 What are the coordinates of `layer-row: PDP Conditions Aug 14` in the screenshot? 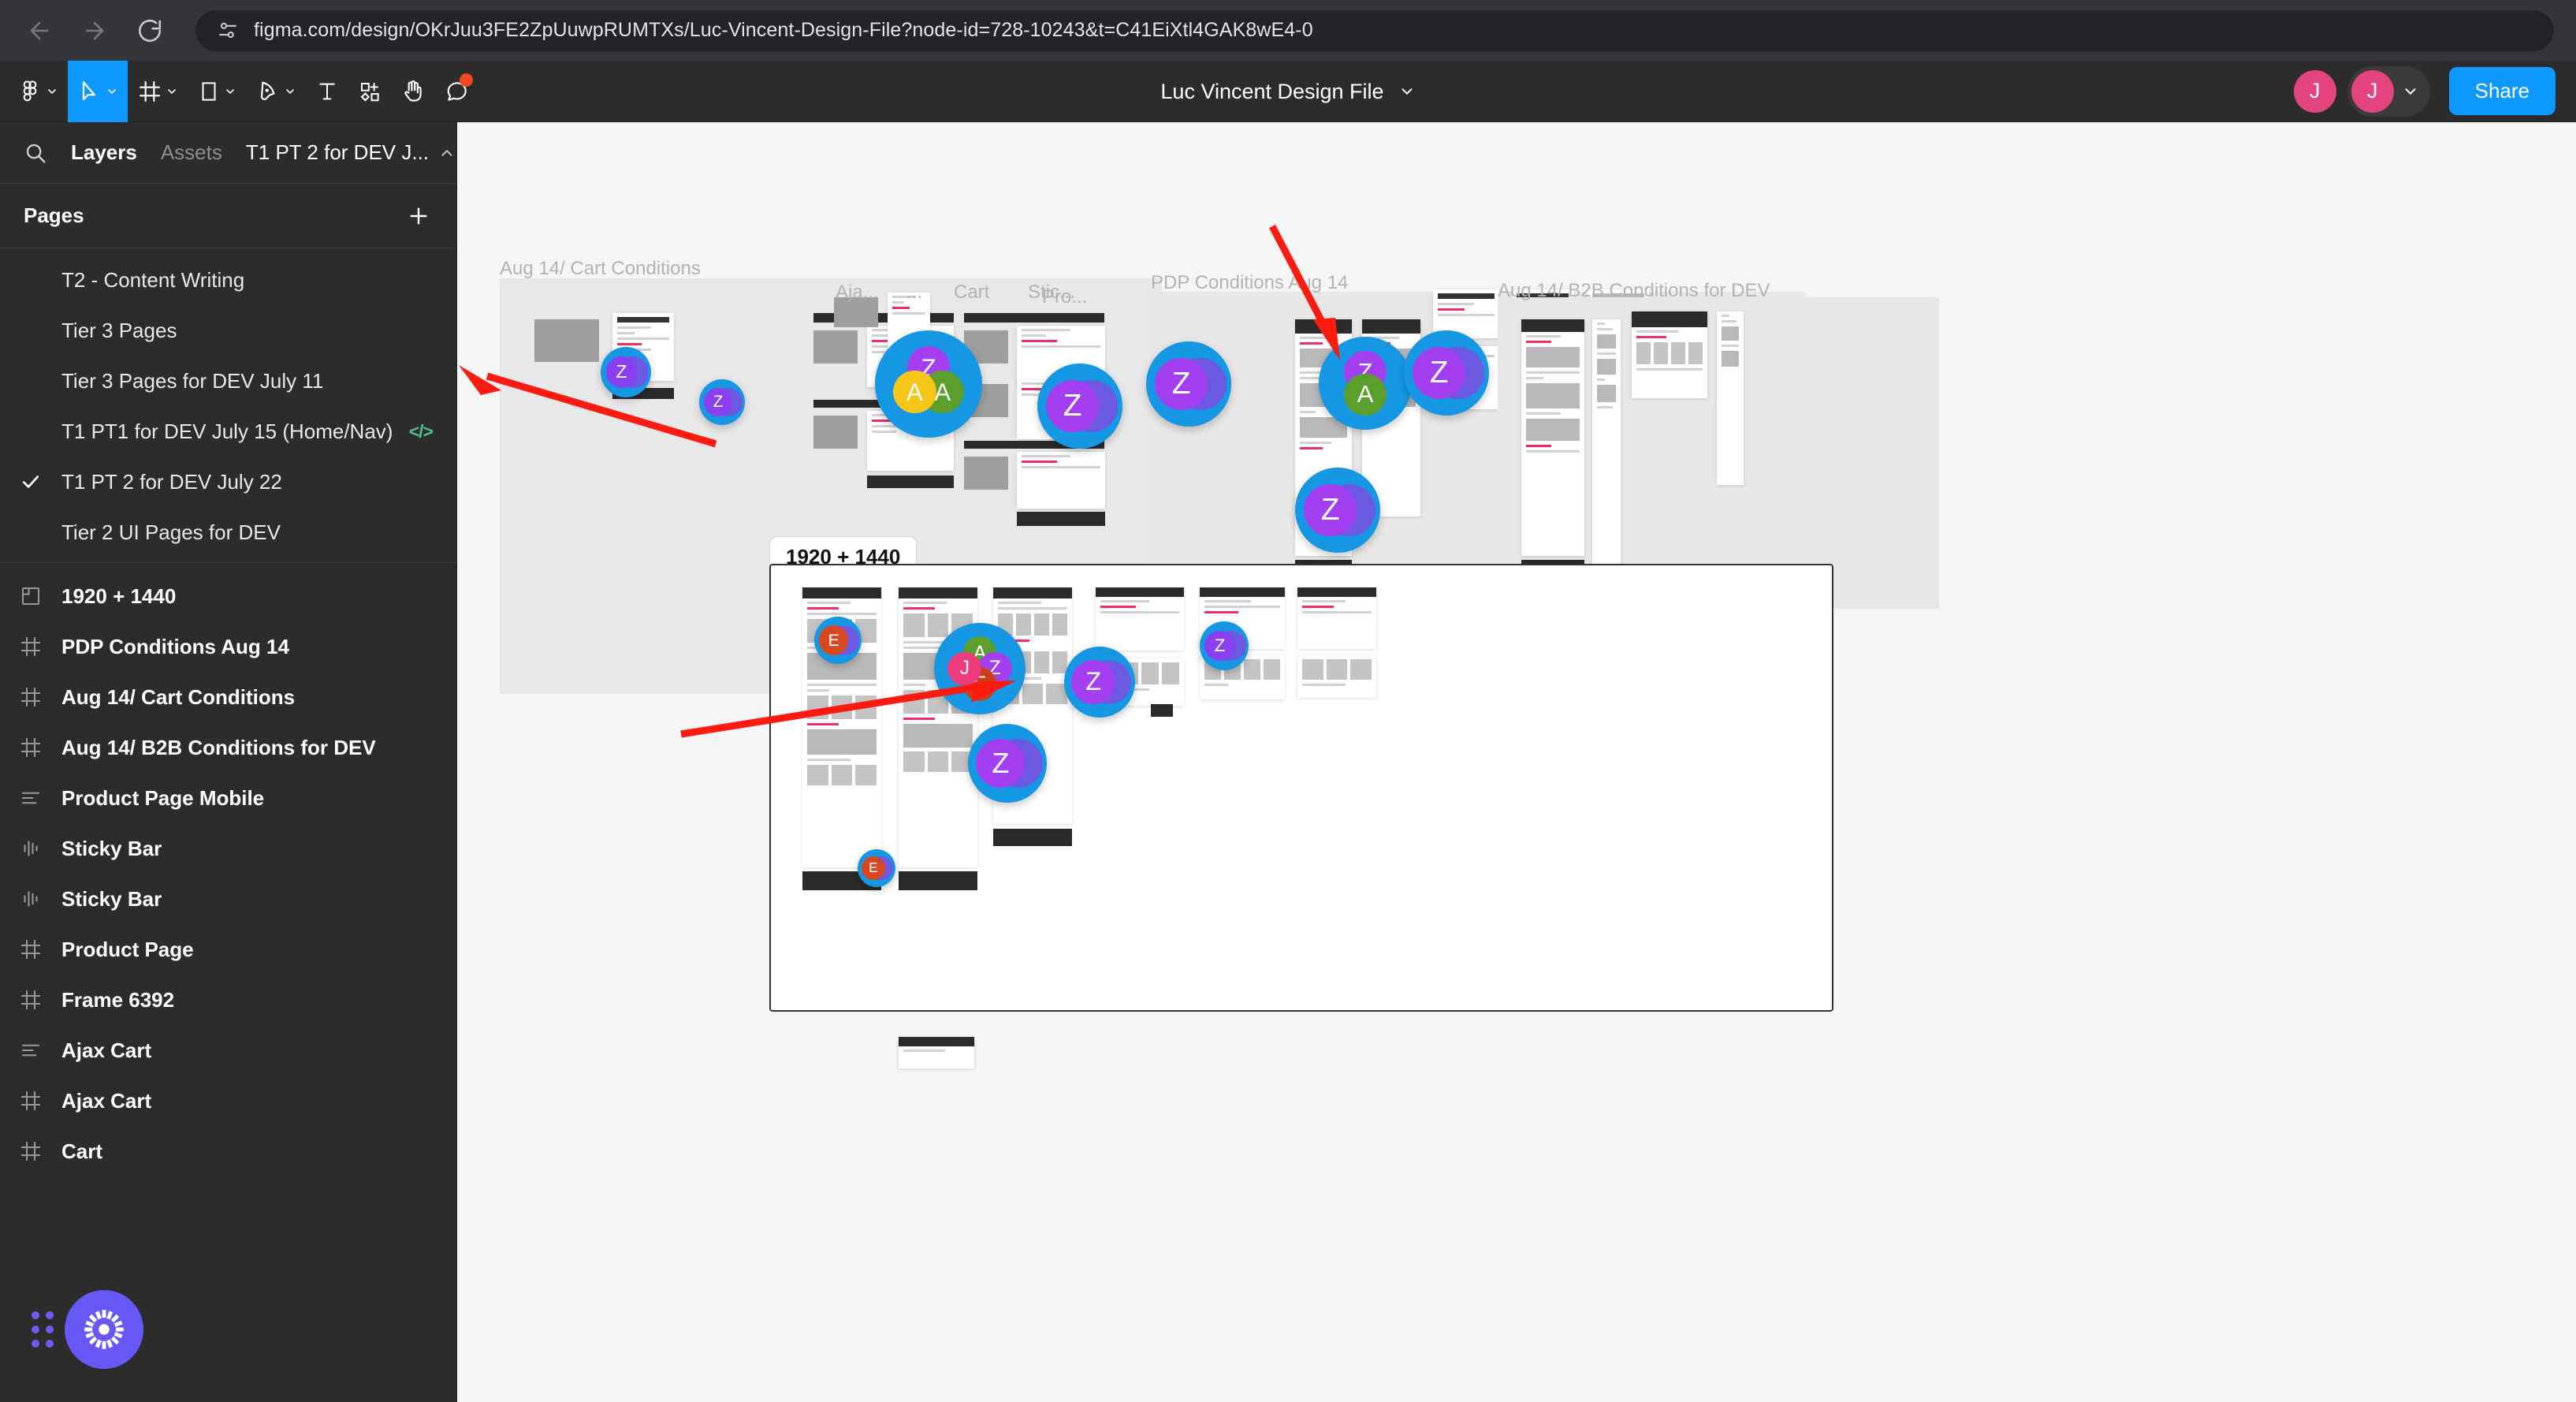 It's located at (228, 646).